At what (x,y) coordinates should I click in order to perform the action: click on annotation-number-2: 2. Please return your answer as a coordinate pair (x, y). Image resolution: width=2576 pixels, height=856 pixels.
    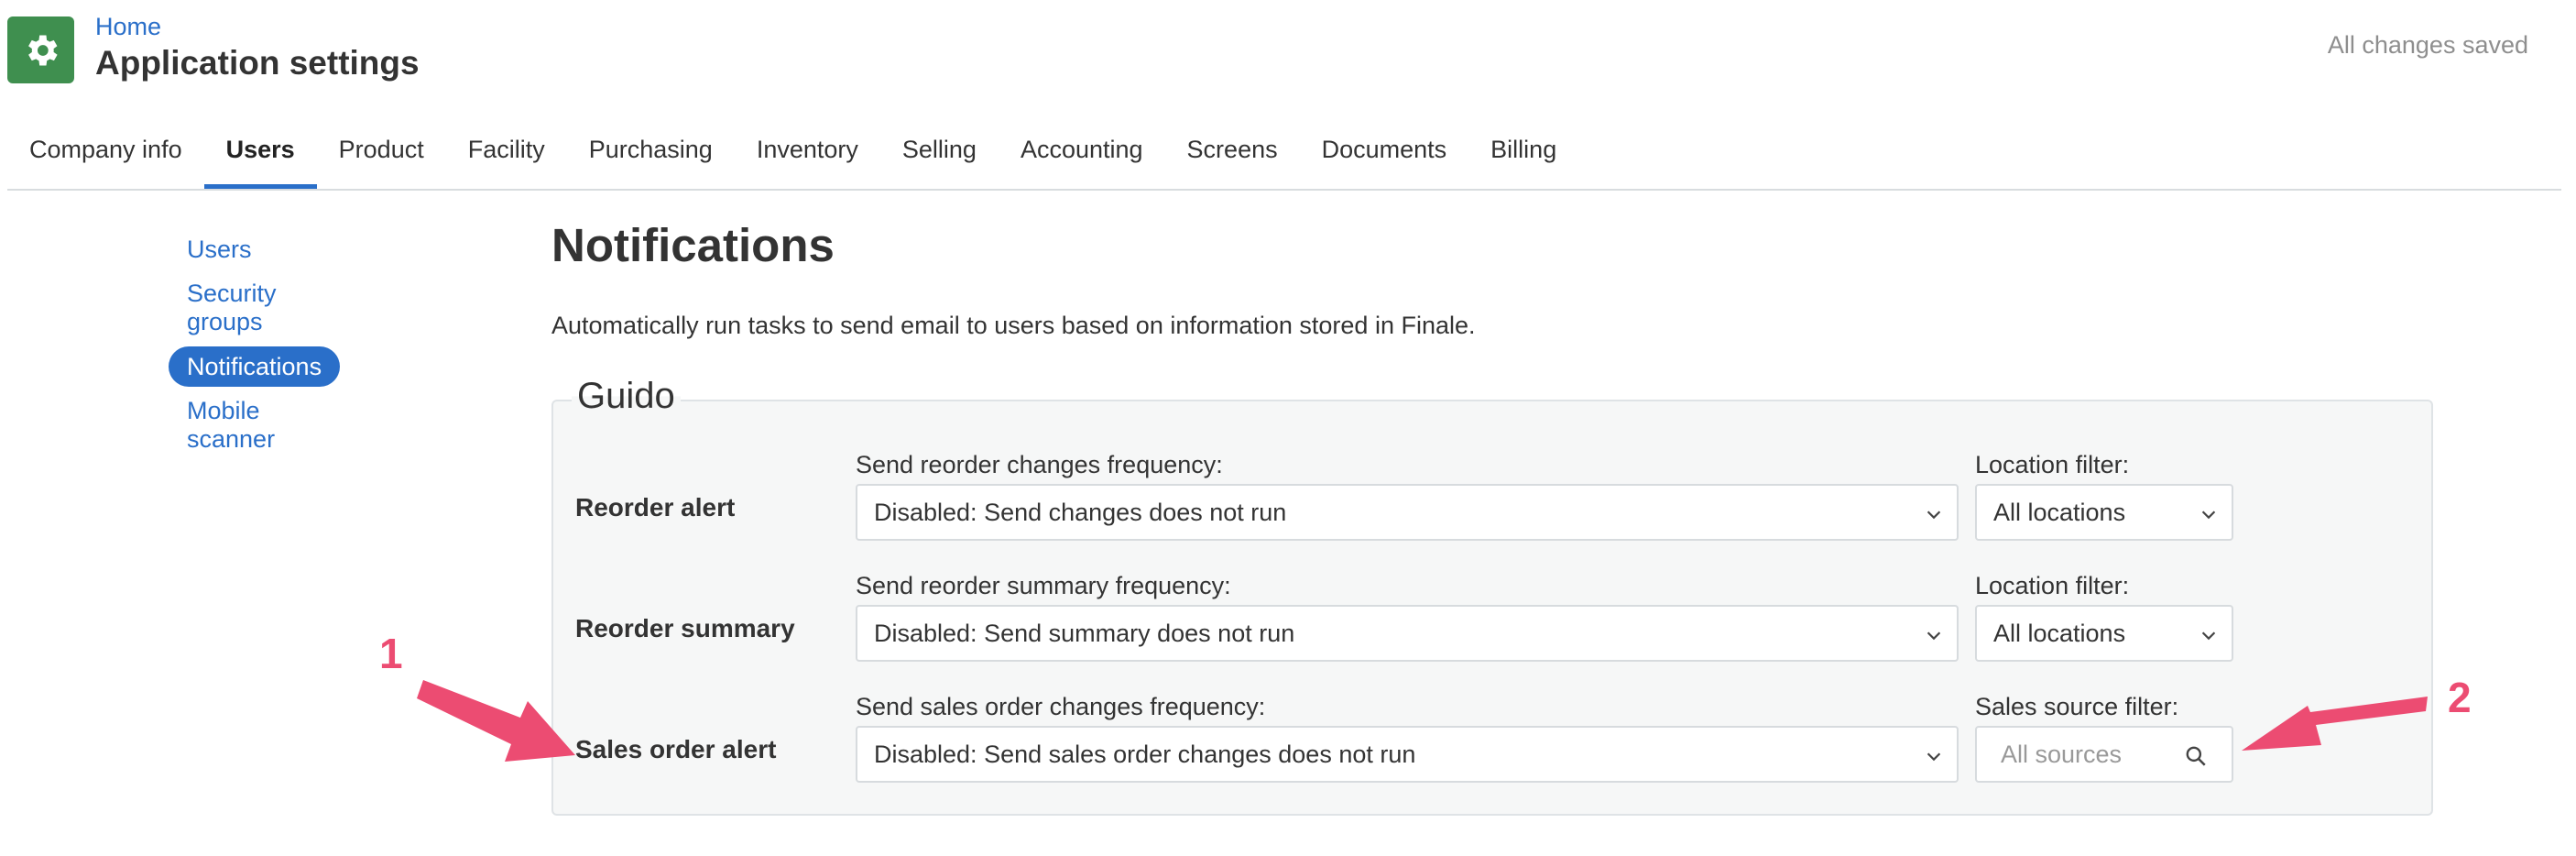
    Looking at the image, I should click on (2460, 697).